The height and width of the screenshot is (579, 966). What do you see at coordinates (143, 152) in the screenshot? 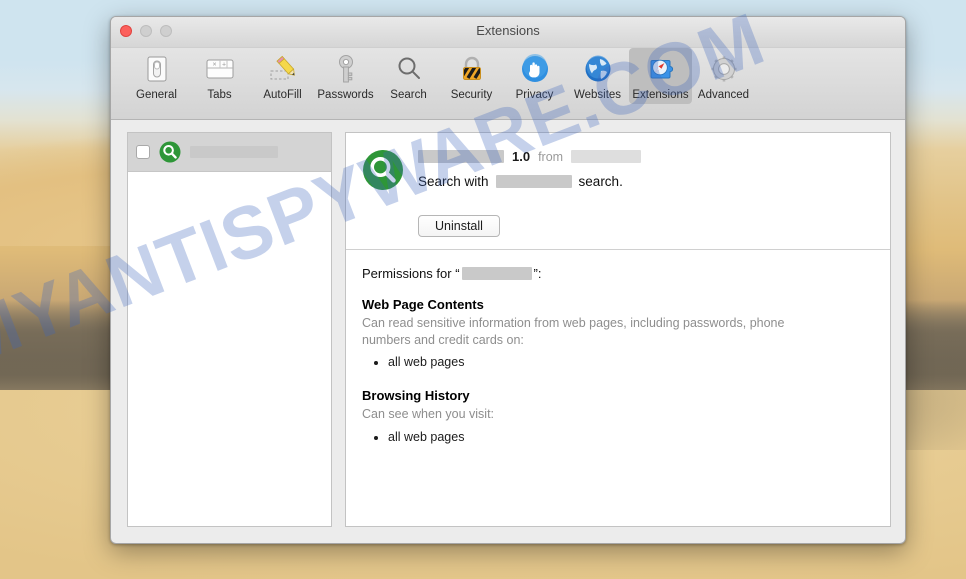
I see `extension-enable-checkbox` at bounding box center [143, 152].